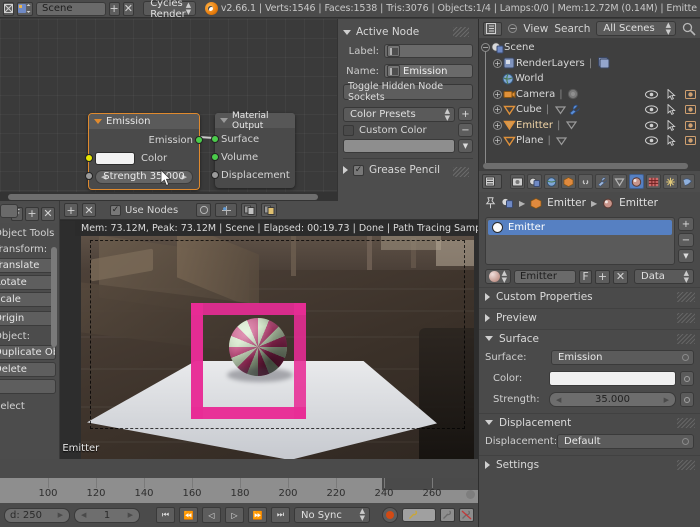 The height and width of the screenshot is (527, 700). I want to click on render-tab, so click(517, 181).